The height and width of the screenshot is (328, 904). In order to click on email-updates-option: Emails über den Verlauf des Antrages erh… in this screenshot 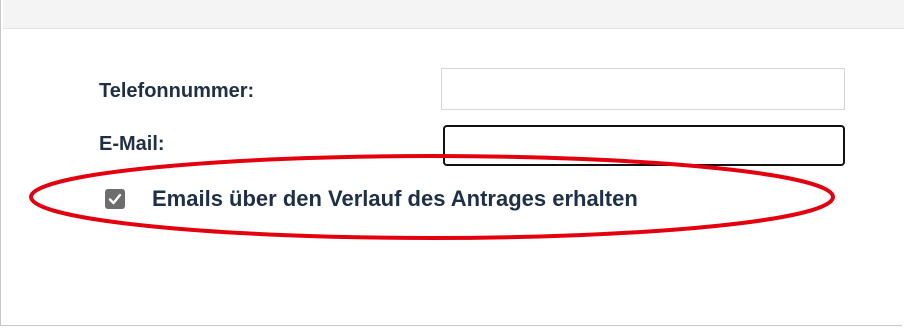, I will do `click(371, 199)`.